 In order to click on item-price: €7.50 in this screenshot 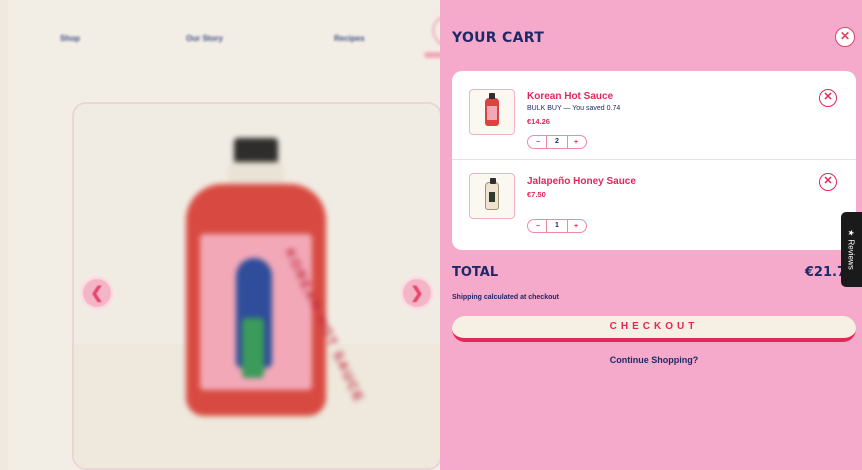, I will do `click(536, 194)`.